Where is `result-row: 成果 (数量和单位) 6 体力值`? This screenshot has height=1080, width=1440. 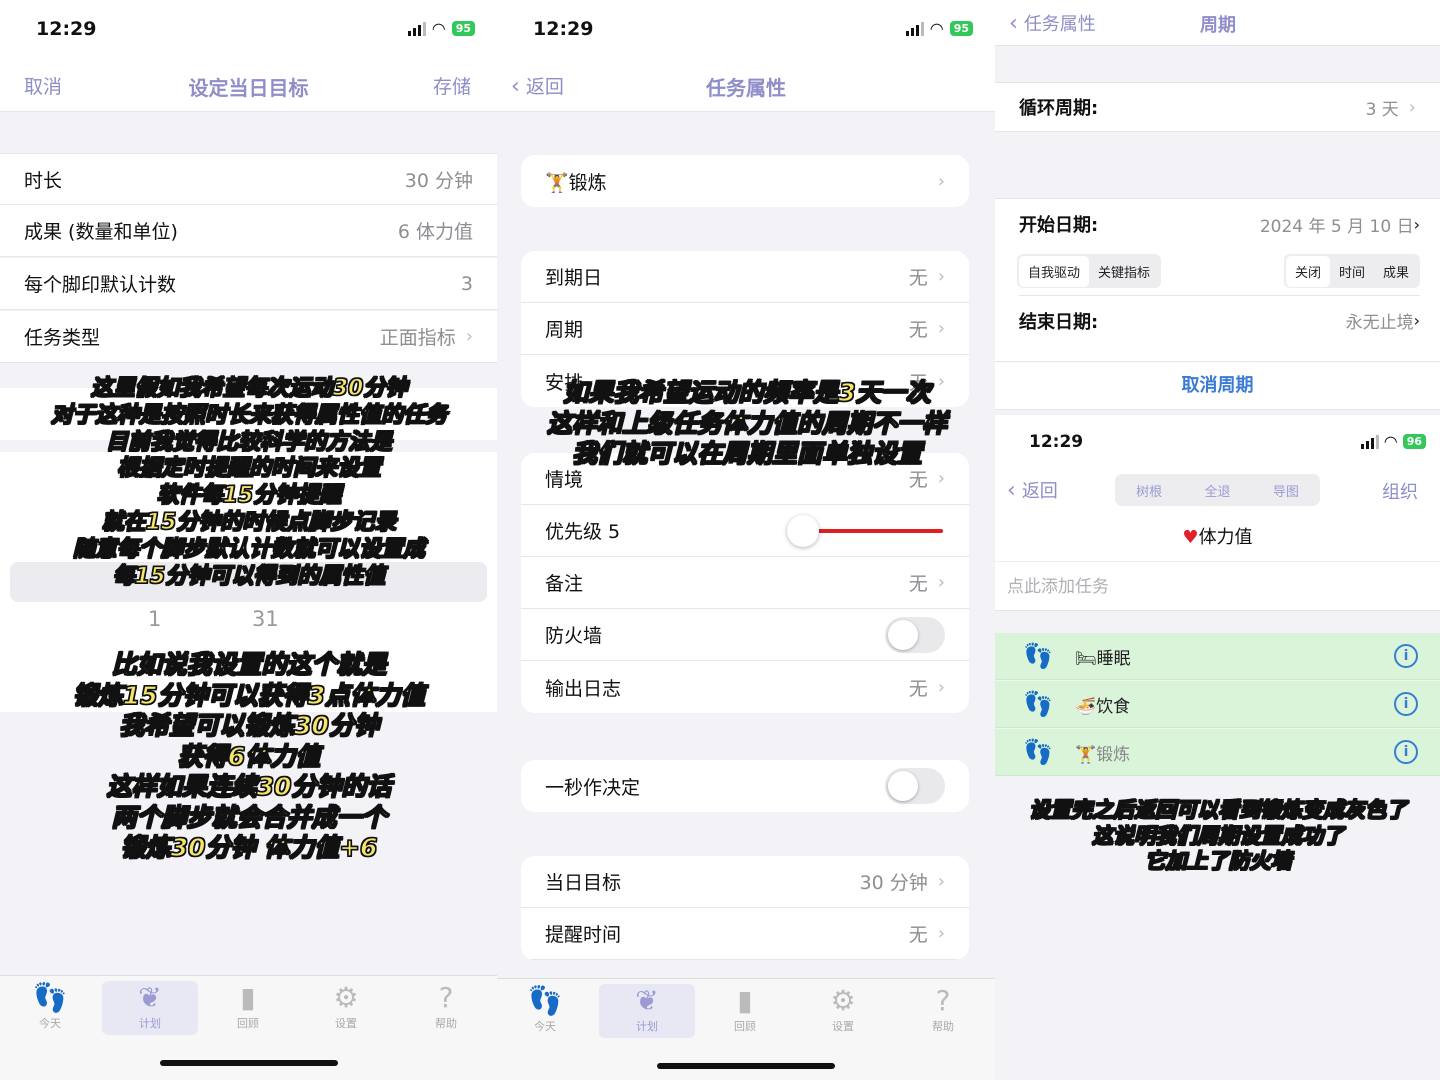 result-row: 成果 (数量和单位) 6 体力值 is located at coordinates (248, 231).